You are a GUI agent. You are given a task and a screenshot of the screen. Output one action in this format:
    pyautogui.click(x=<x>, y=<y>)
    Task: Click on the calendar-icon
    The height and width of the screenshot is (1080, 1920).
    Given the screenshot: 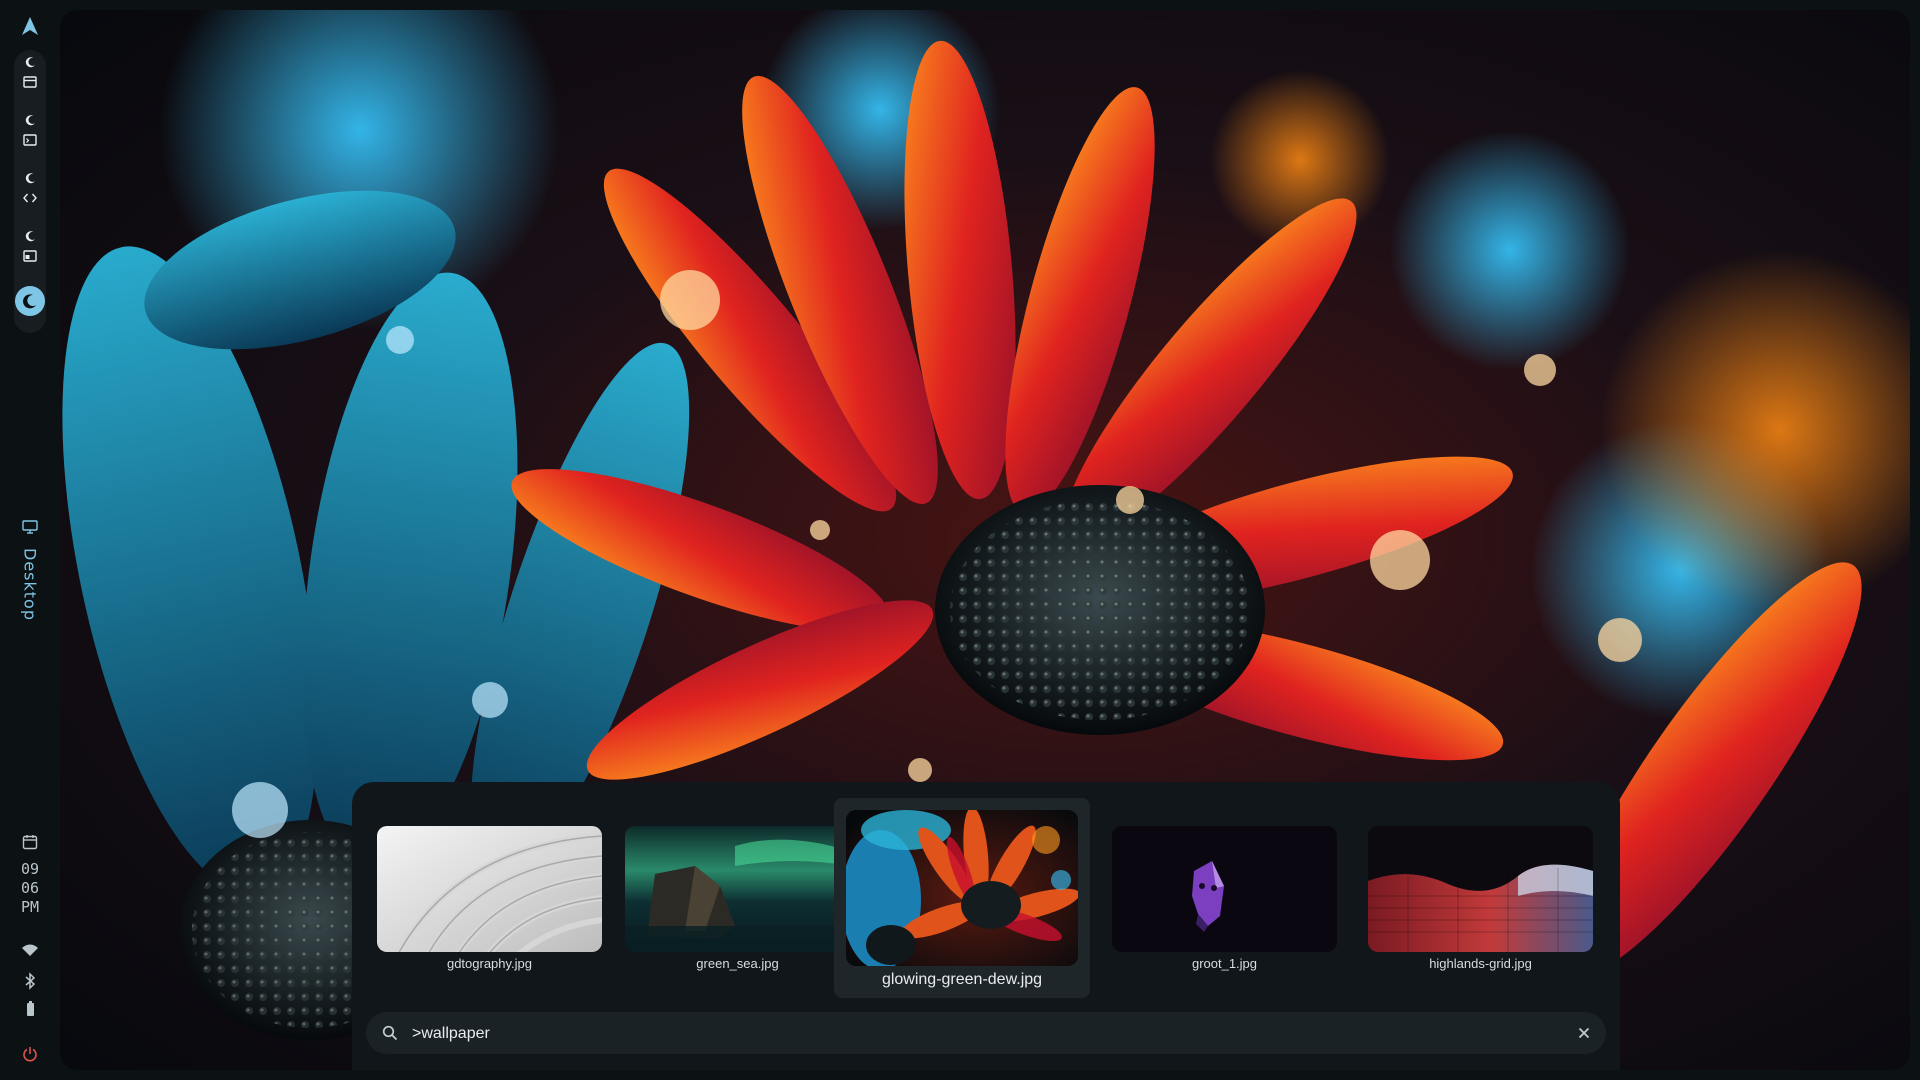 What is the action you would take?
    pyautogui.click(x=30, y=842)
    